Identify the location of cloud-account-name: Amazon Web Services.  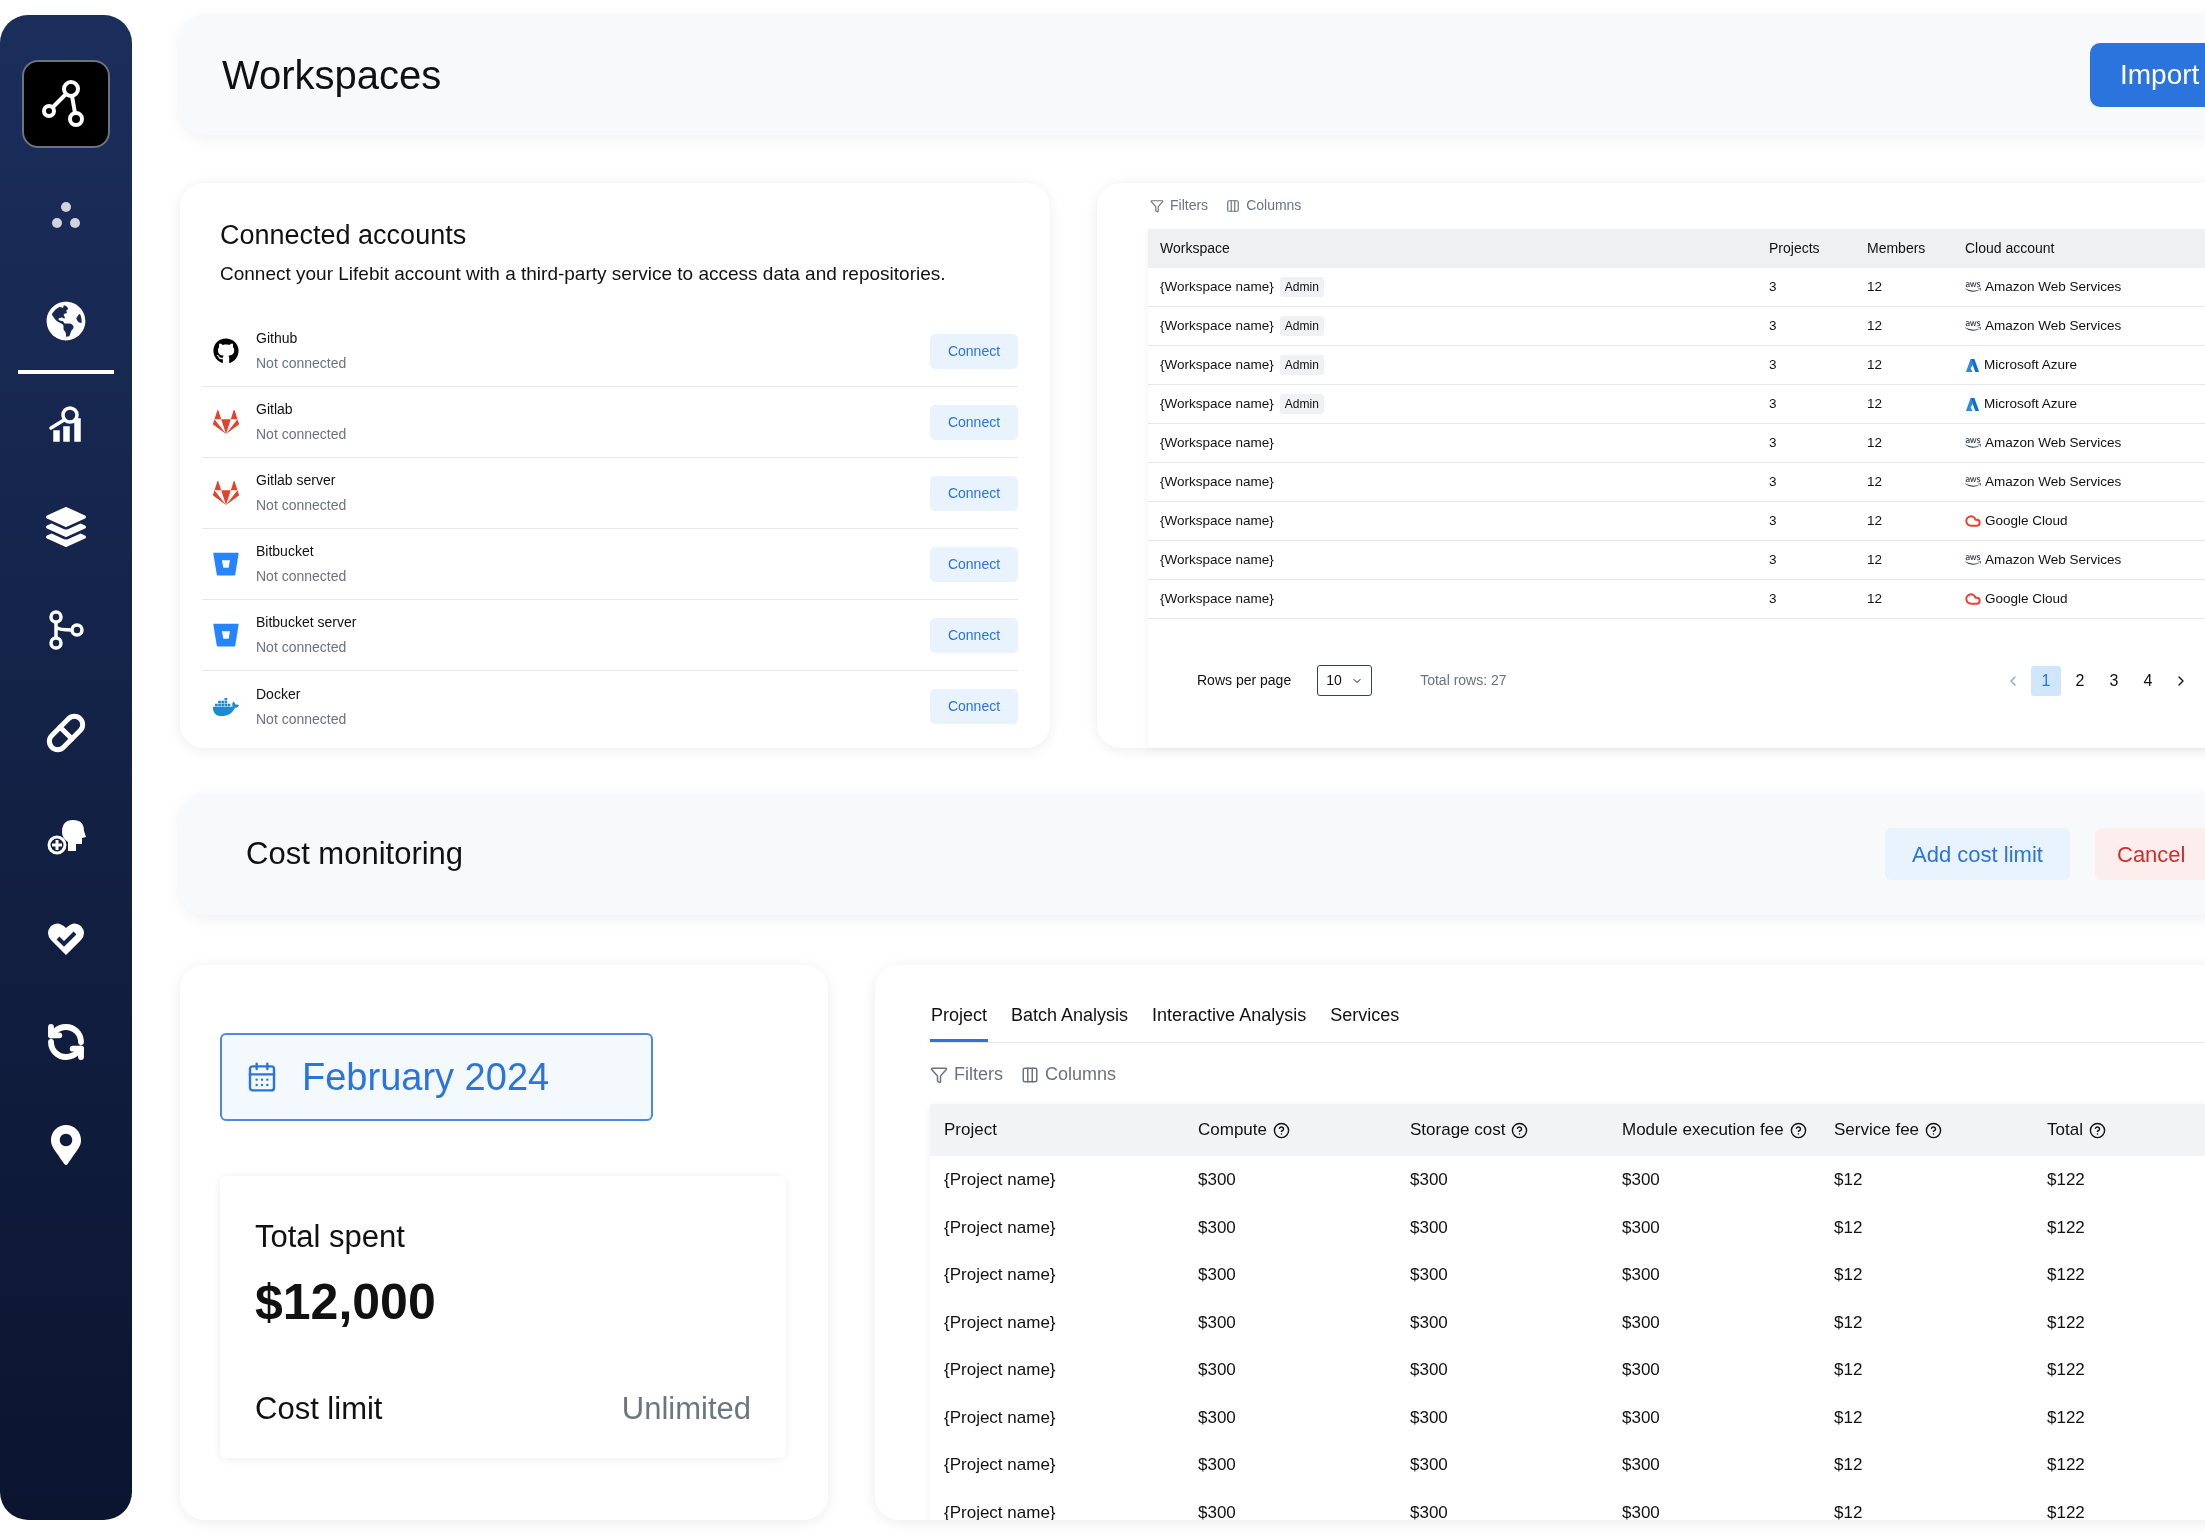
(2053, 325).